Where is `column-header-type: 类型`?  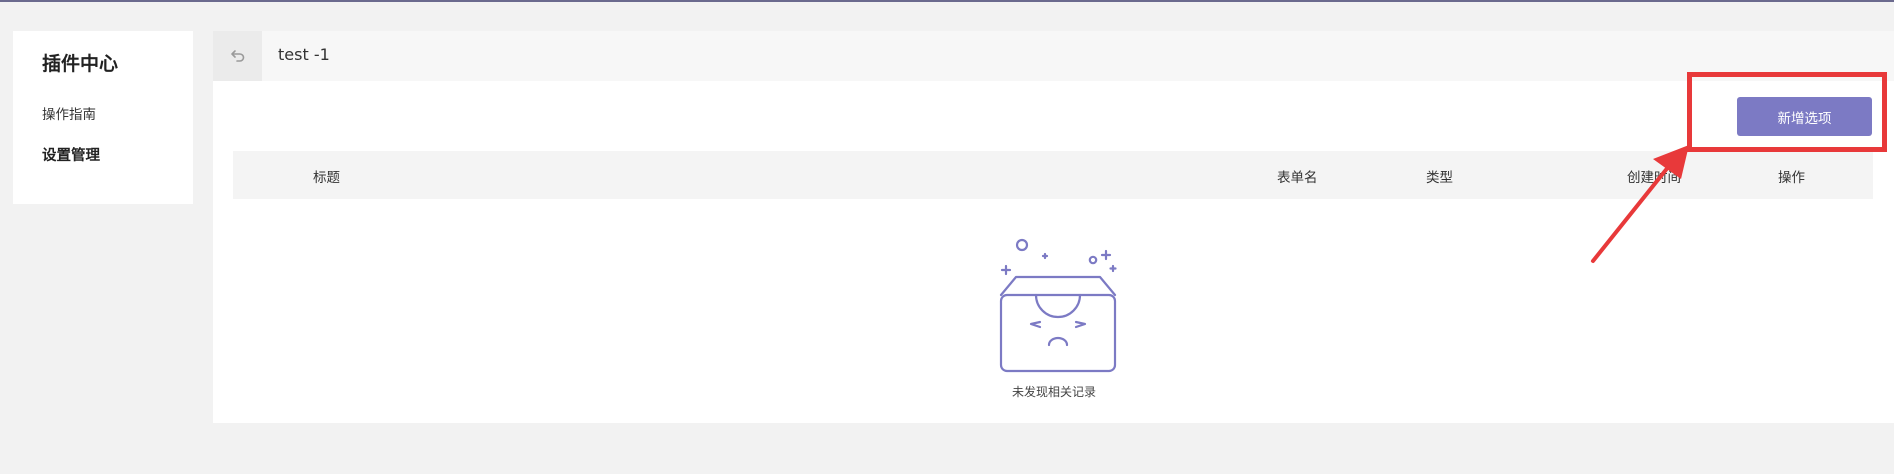 column-header-type: 类型 is located at coordinates (1439, 178).